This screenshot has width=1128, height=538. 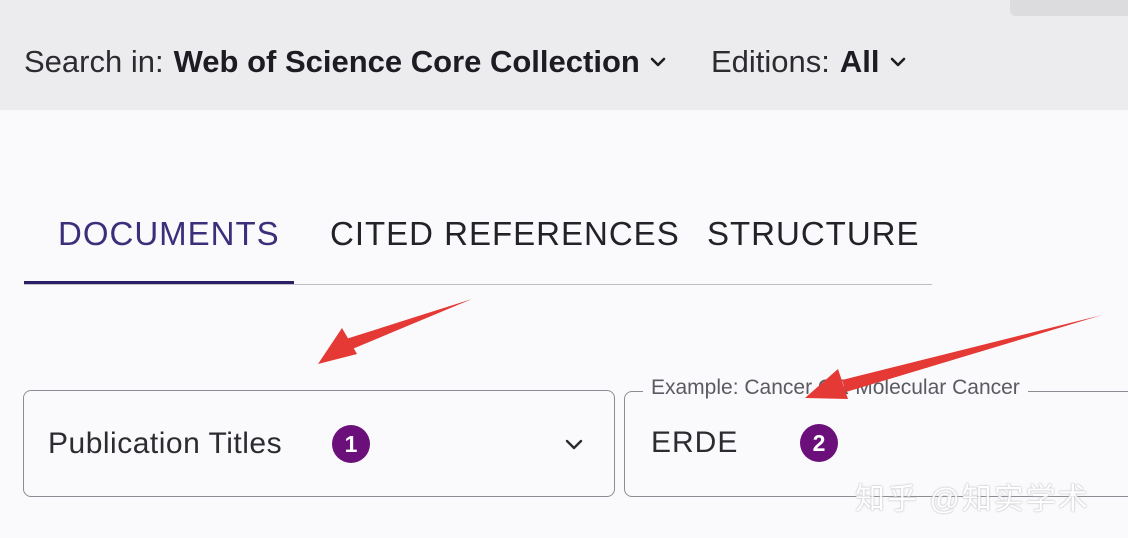 I want to click on tab-cited-references: CITED REFERENCES, so click(x=505, y=247).